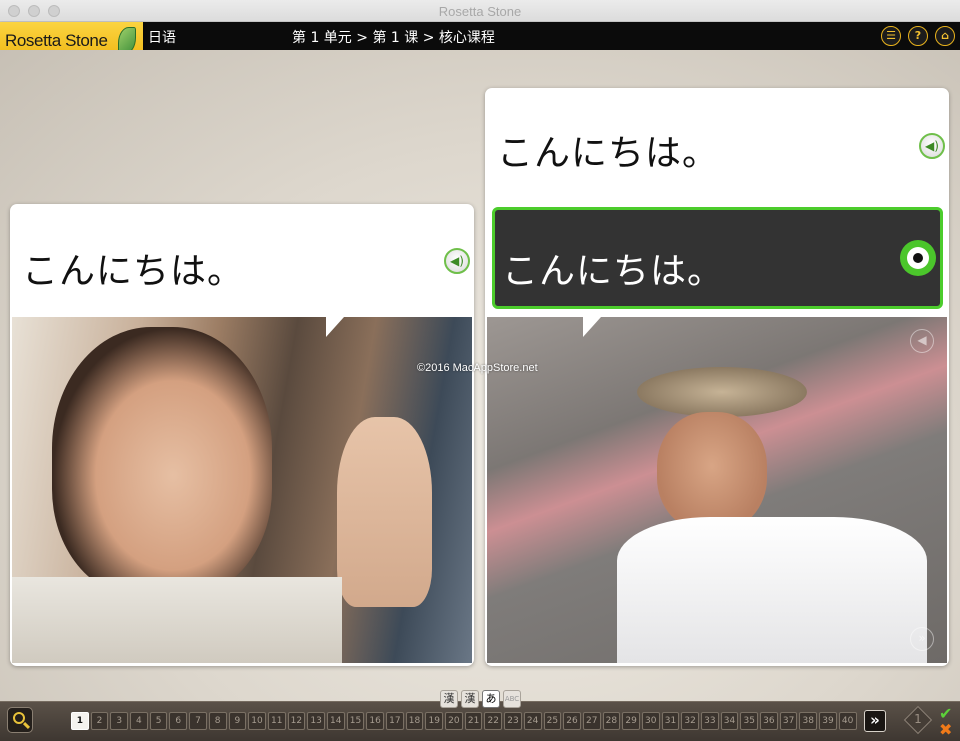  I want to click on skip-forward-icon: », so click(922, 639).